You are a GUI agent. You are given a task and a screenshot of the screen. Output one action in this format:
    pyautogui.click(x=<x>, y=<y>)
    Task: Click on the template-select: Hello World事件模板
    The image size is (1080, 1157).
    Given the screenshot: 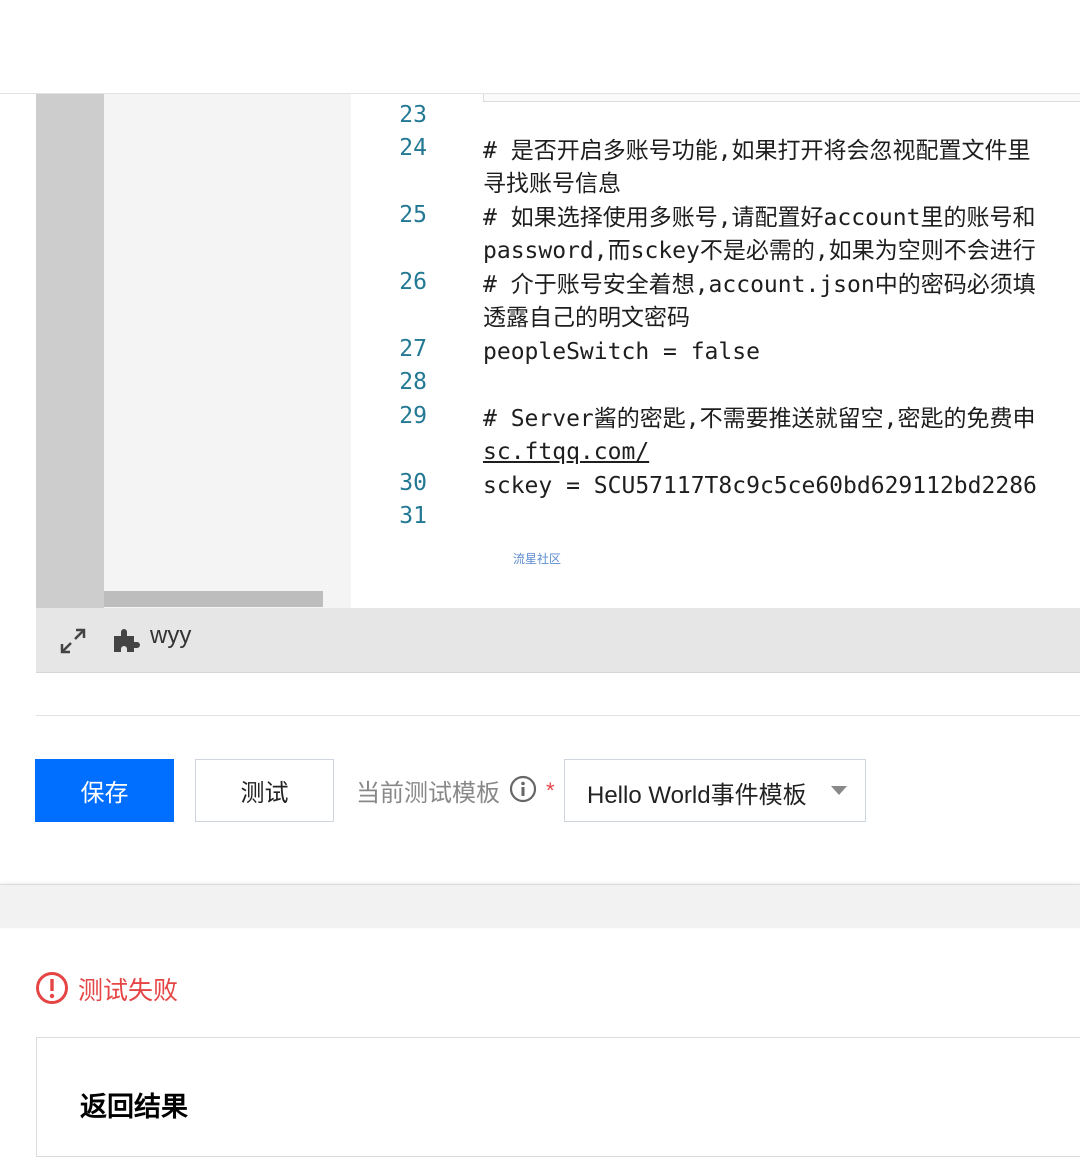 What is the action you would take?
    pyautogui.click(x=715, y=790)
    